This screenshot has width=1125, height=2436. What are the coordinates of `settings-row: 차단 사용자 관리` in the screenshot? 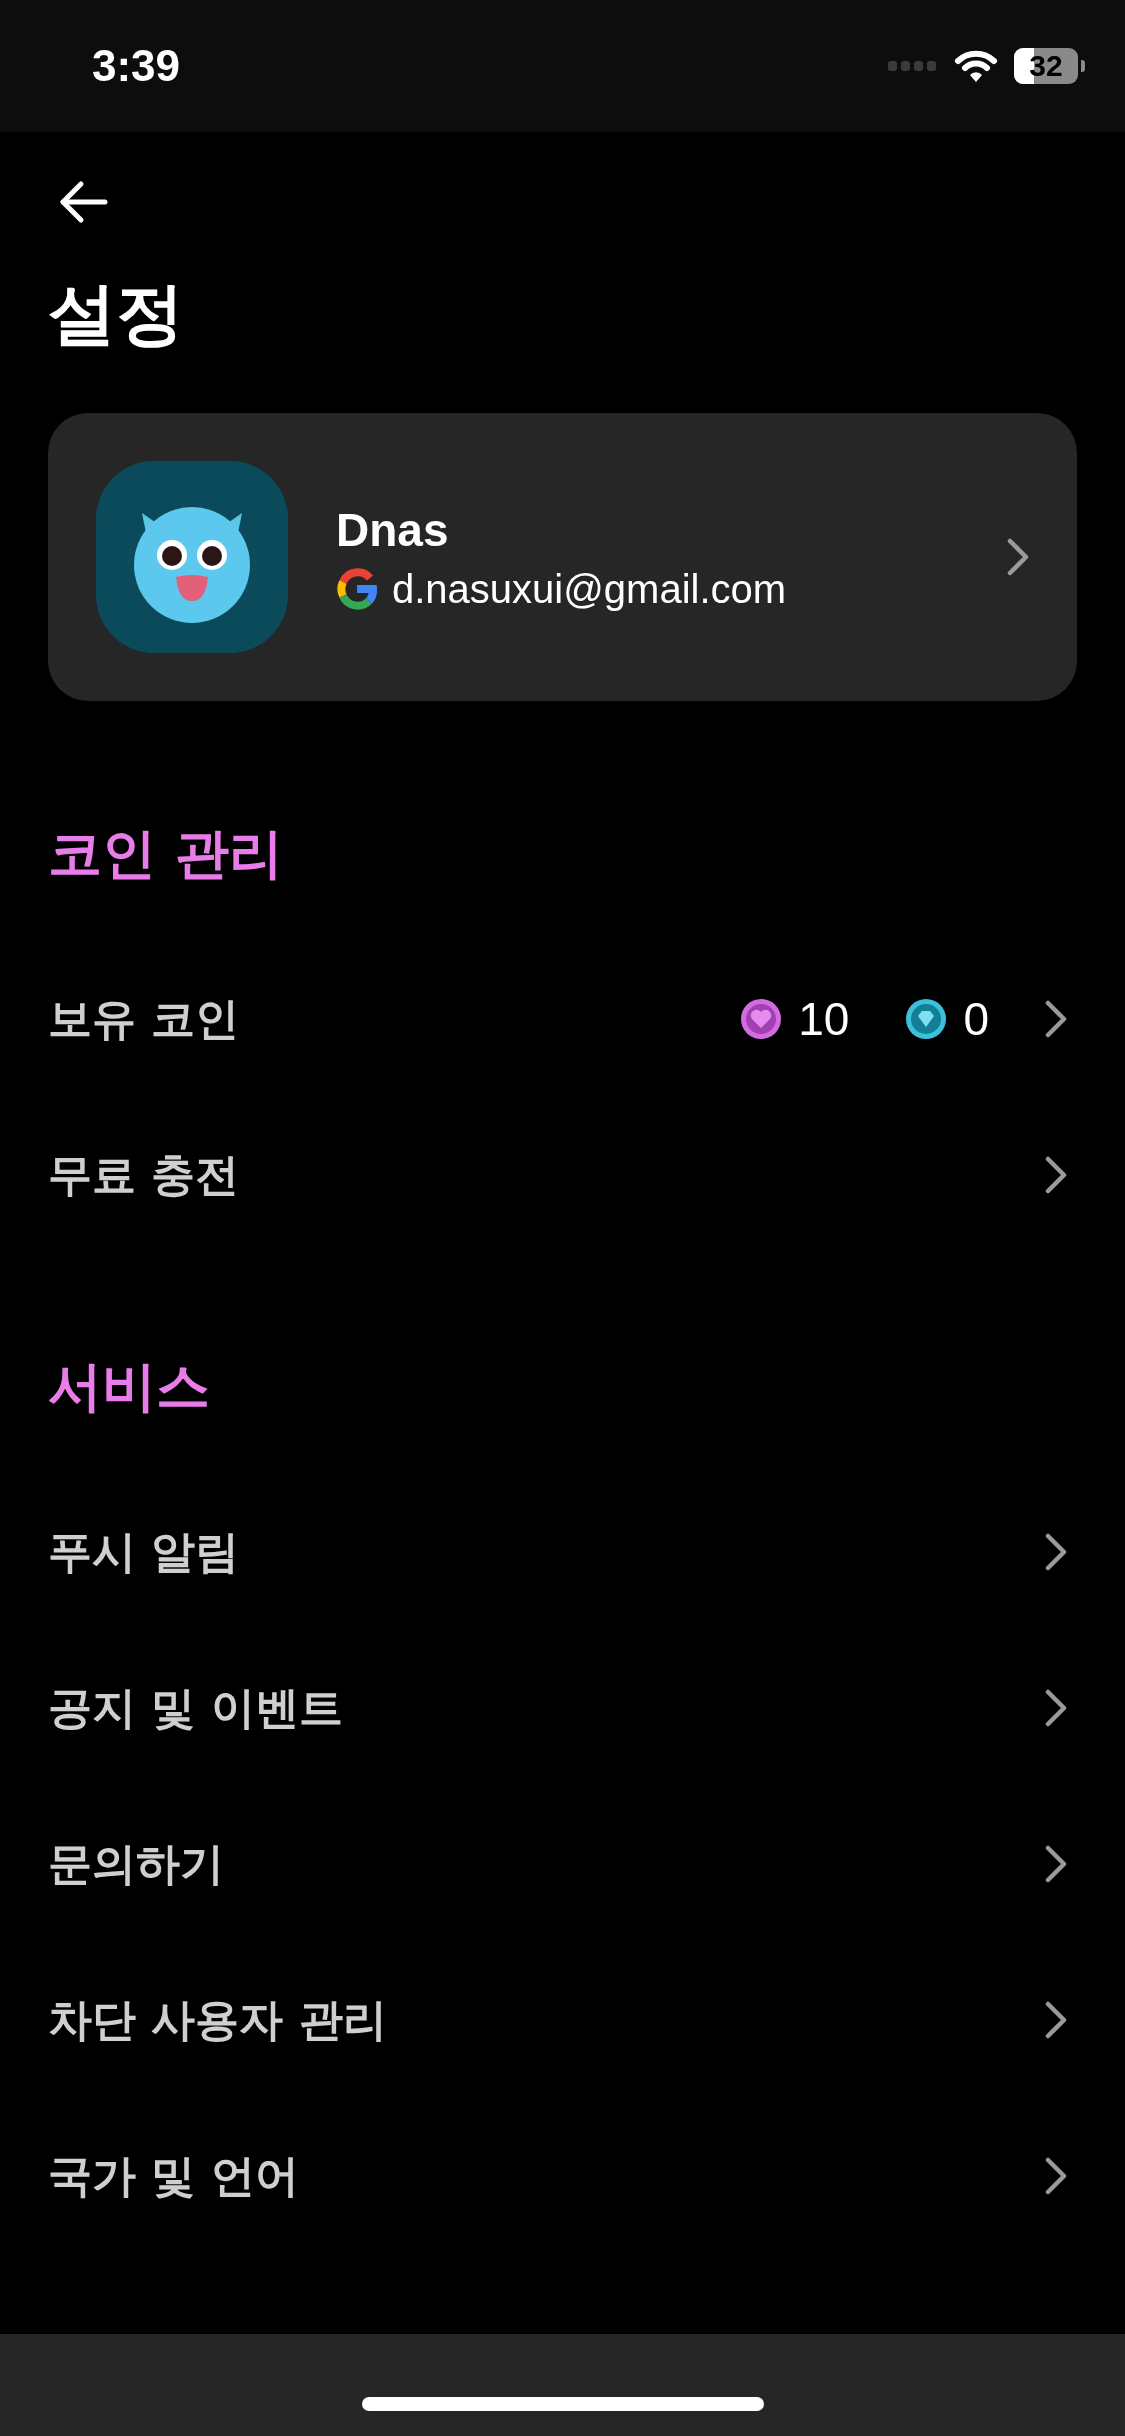 It's located at (562, 2020).